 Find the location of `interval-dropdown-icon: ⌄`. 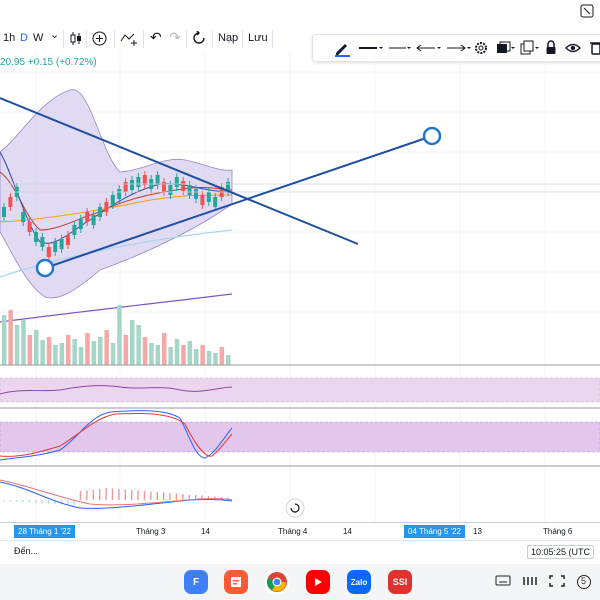

interval-dropdown-icon: ⌄ is located at coordinates (54, 35).